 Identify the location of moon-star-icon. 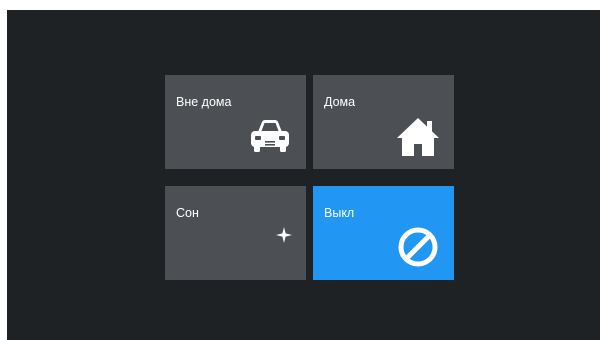
(275, 245).